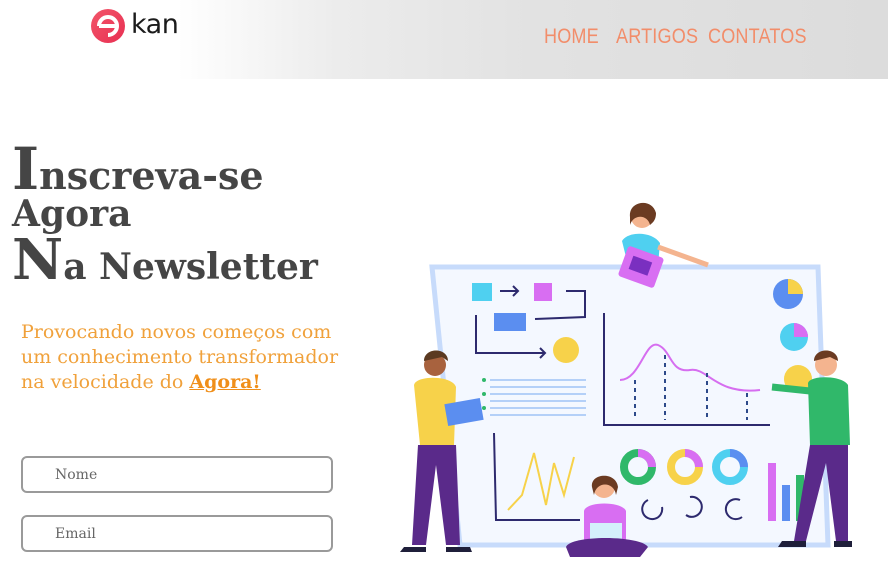  Describe the element at coordinates (224, 382) in the screenshot. I see `agora-link: Agora!` at that location.